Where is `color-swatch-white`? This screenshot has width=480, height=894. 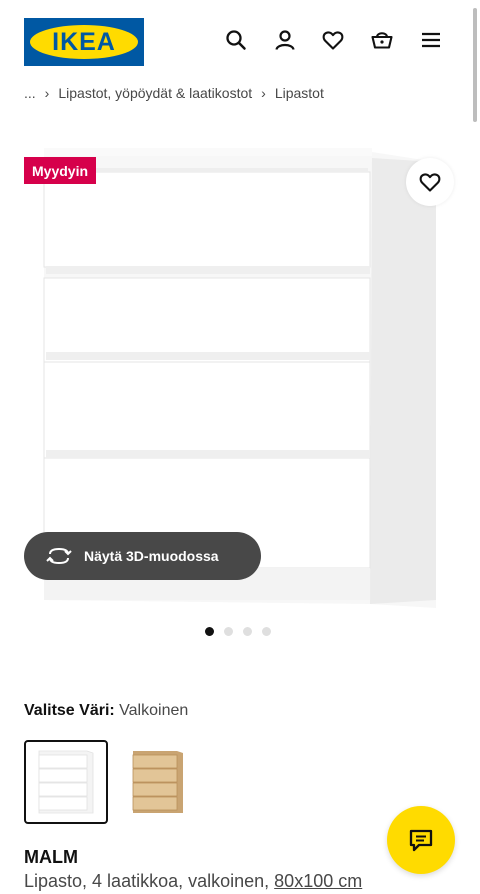
color-swatch-white is located at coordinates (66, 782).